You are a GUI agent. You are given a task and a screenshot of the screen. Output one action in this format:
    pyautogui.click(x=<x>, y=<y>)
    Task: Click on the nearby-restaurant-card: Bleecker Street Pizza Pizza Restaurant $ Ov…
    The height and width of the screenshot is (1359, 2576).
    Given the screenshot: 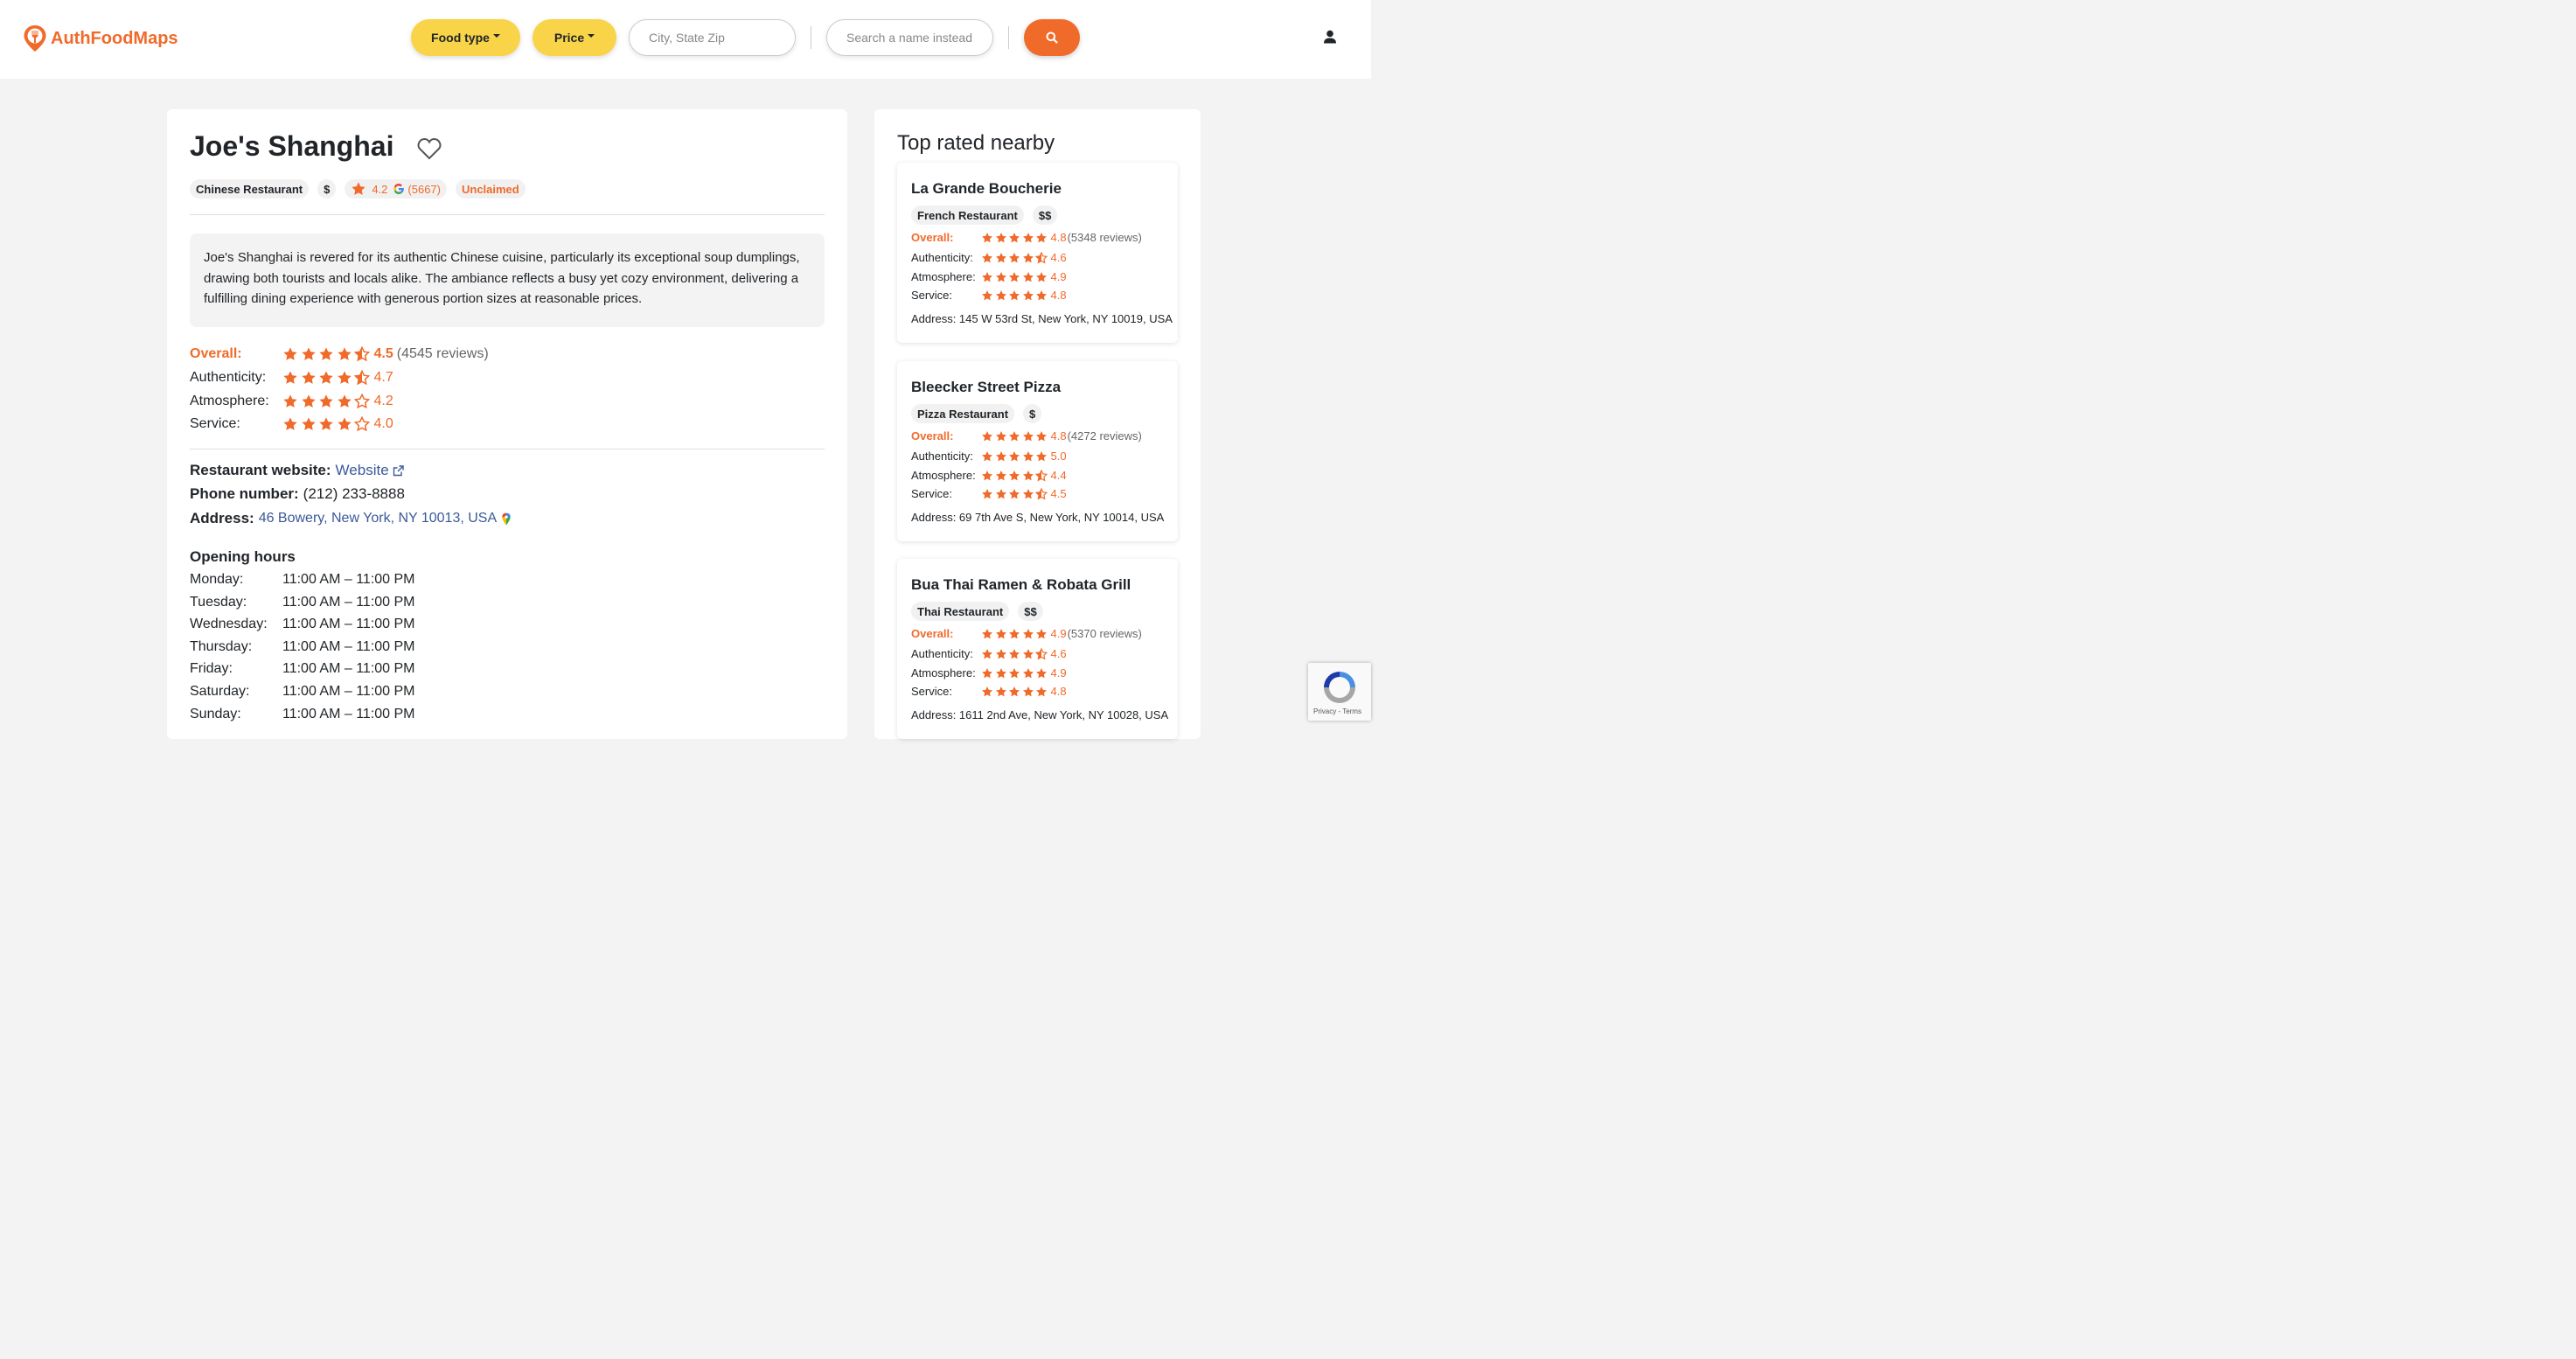 What is the action you would take?
    pyautogui.click(x=1037, y=451)
    